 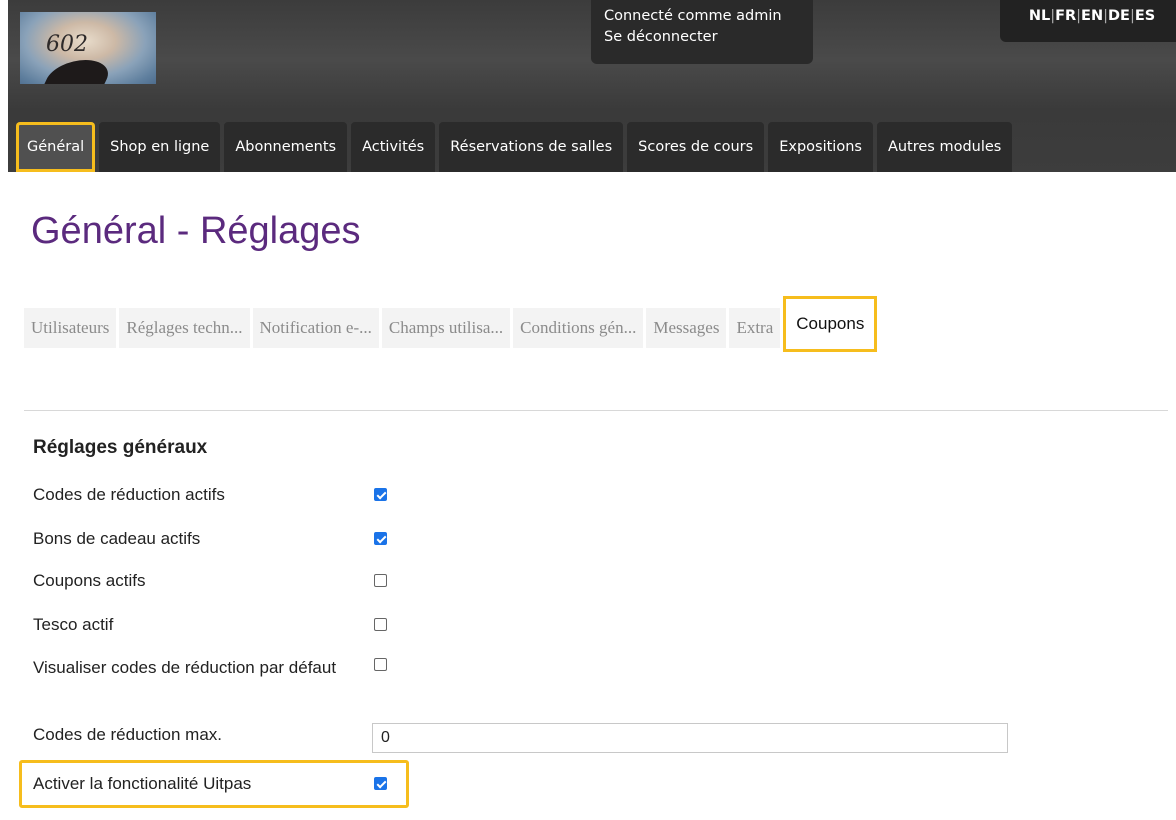 I want to click on setting-label: Coupons actifs, so click(x=89, y=580).